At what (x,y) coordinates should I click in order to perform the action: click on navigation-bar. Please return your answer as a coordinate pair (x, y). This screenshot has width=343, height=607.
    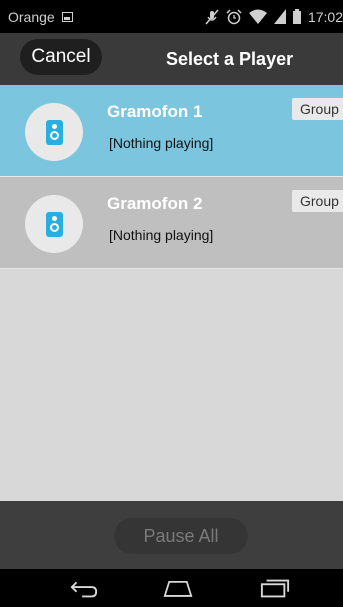
    Looking at the image, I should click on (171, 588).